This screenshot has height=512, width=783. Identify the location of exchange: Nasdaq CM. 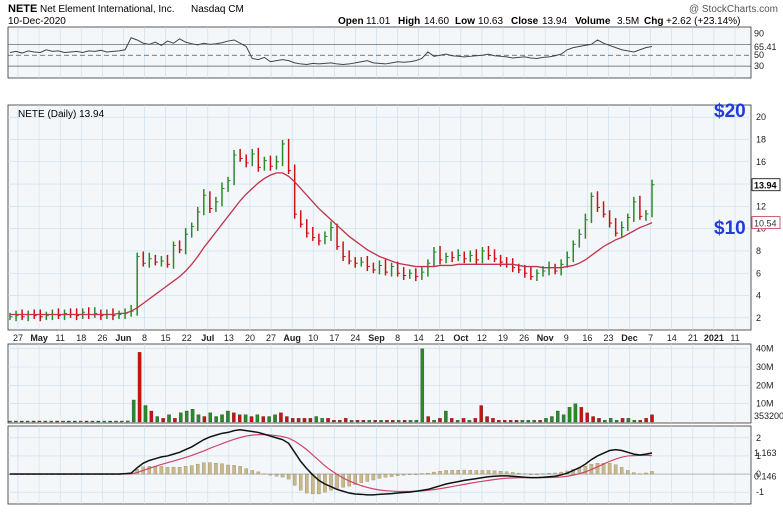
(217, 9).